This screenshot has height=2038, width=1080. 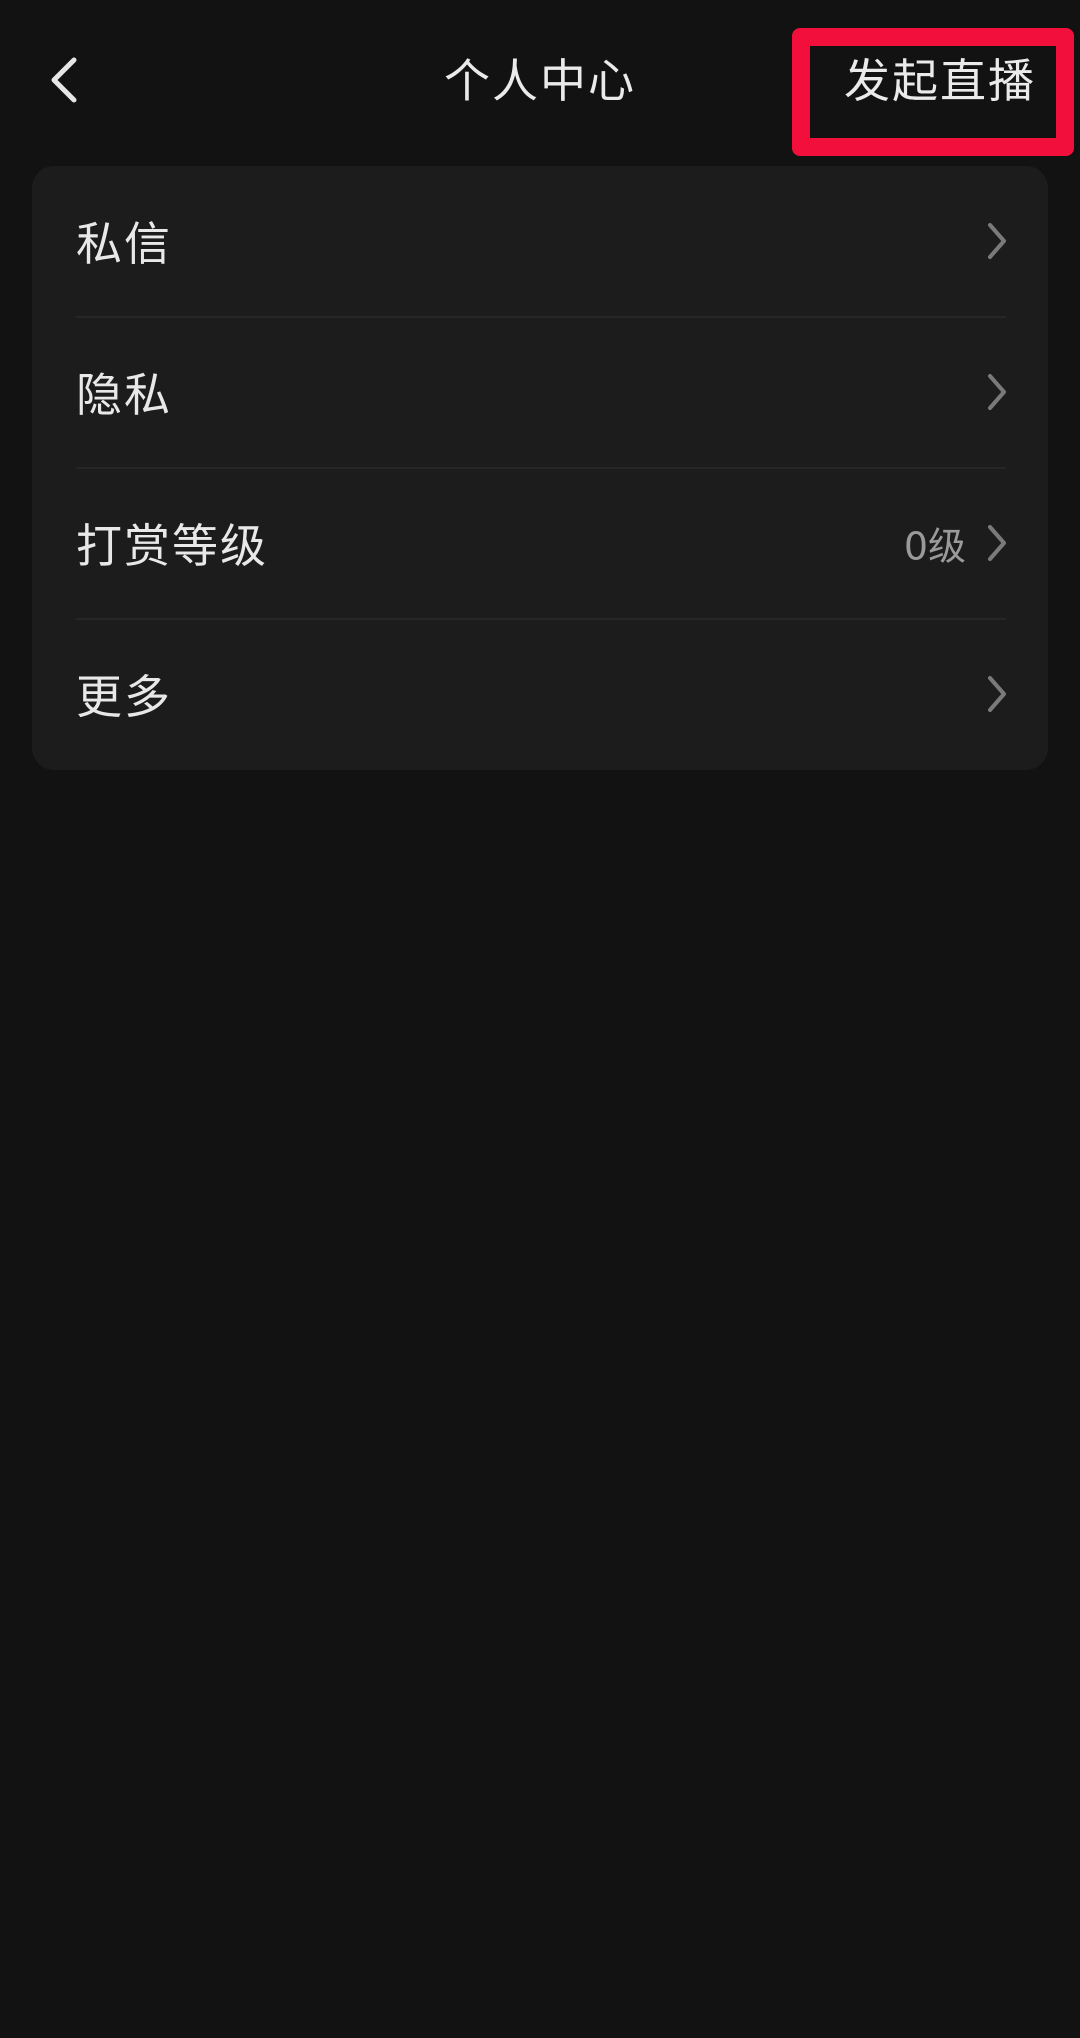 I want to click on menu-item-tip-level: 打赏等级 0级, so click(x=540, y=543).